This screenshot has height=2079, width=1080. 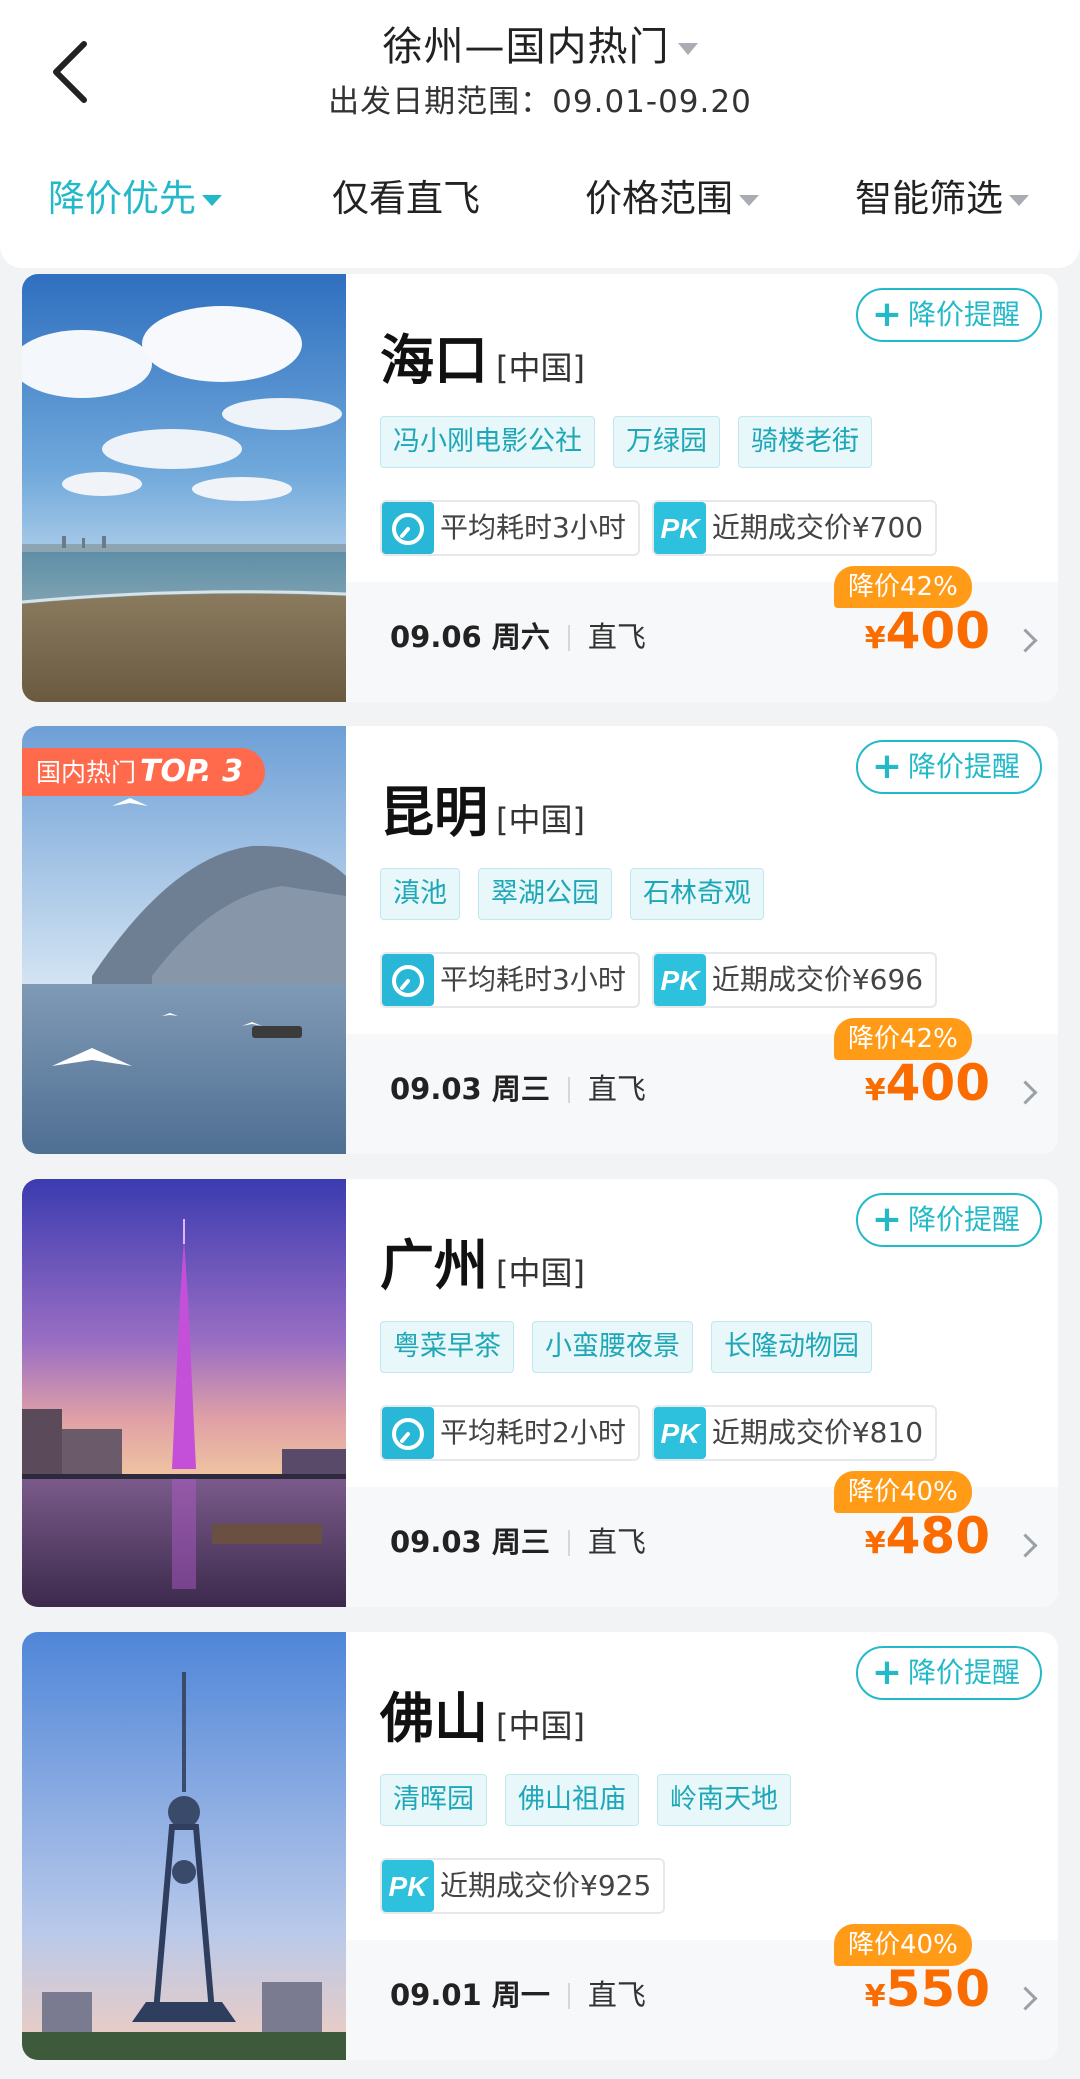 I want to click on date-text: 09.06 周六, so click(x=470, y=637).